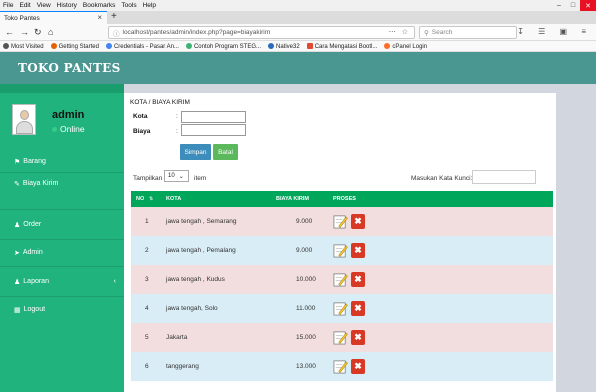 The width and height of the screenshot is (596, 392). What do you see at coordinates (62, 88) in the screenshot?
I see `sidebar-top-strip` at bounding box center [62, 88].